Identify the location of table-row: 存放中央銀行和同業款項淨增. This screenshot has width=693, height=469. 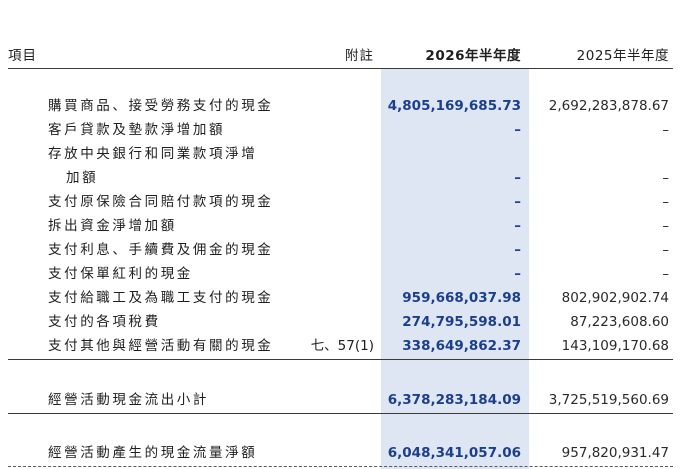
(346, 154).